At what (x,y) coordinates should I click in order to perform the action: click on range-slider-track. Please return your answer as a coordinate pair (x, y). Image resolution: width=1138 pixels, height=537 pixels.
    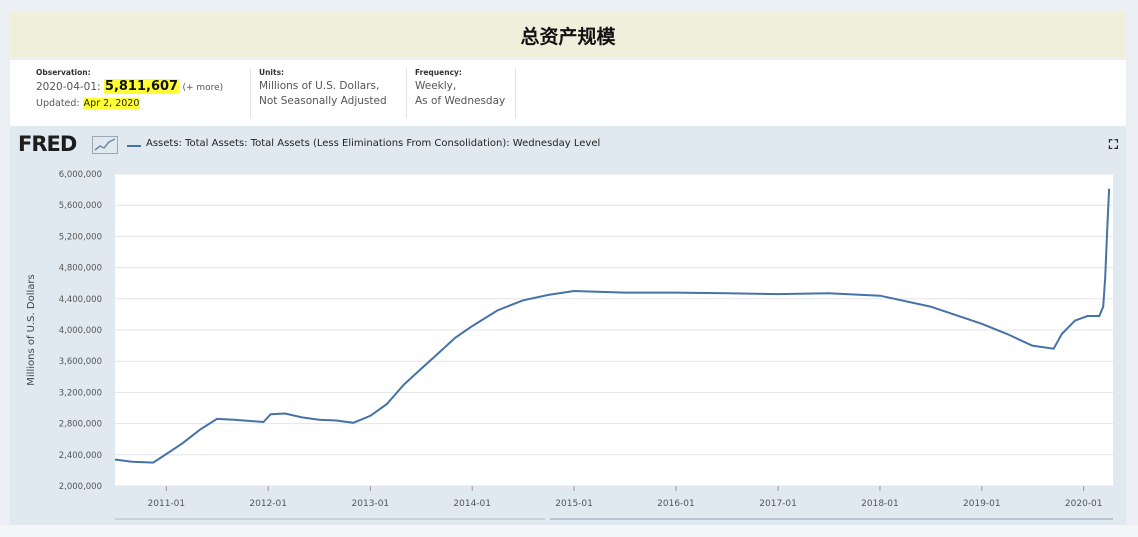
    Looking at the image, I should click on (330, 519).